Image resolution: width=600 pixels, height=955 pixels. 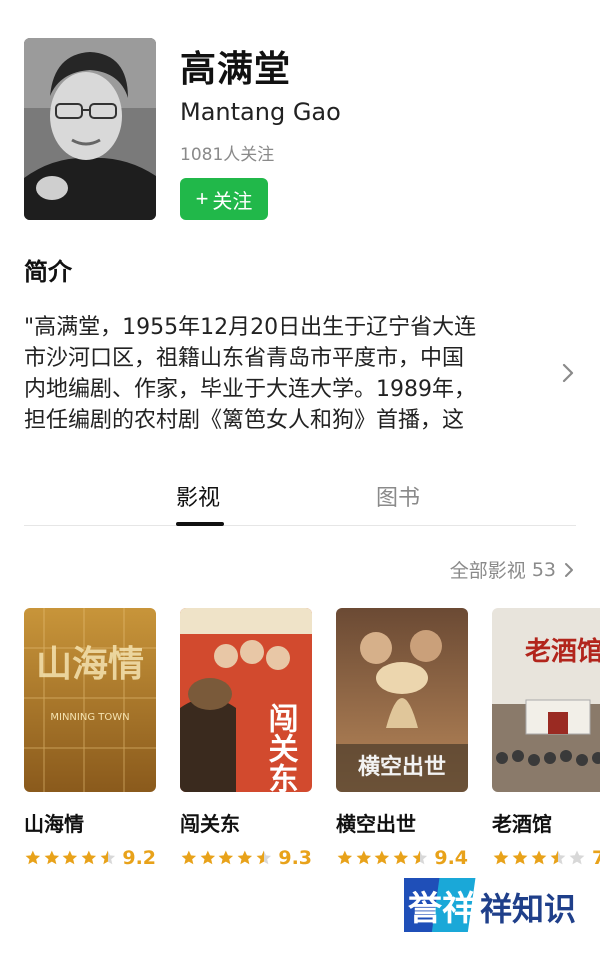 What do you see at coordinates (562, 651) in the screenshot?
I see `poster-title: 老酒馆` at bounding box center [562, 651].